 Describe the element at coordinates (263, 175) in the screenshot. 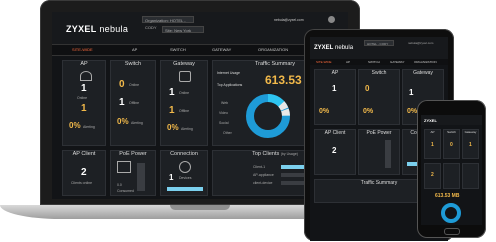

I see `client-name-1: AP-appliance` at that location.